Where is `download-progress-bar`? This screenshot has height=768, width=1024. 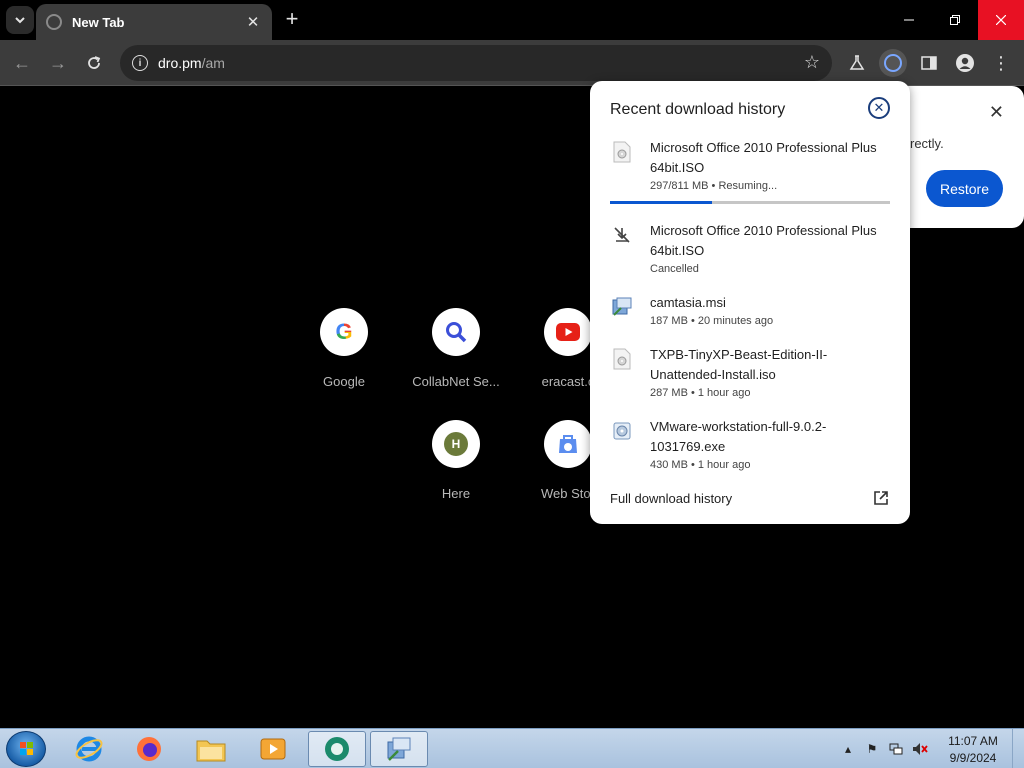 download-progress-bar is located at coordinates (750, 202).